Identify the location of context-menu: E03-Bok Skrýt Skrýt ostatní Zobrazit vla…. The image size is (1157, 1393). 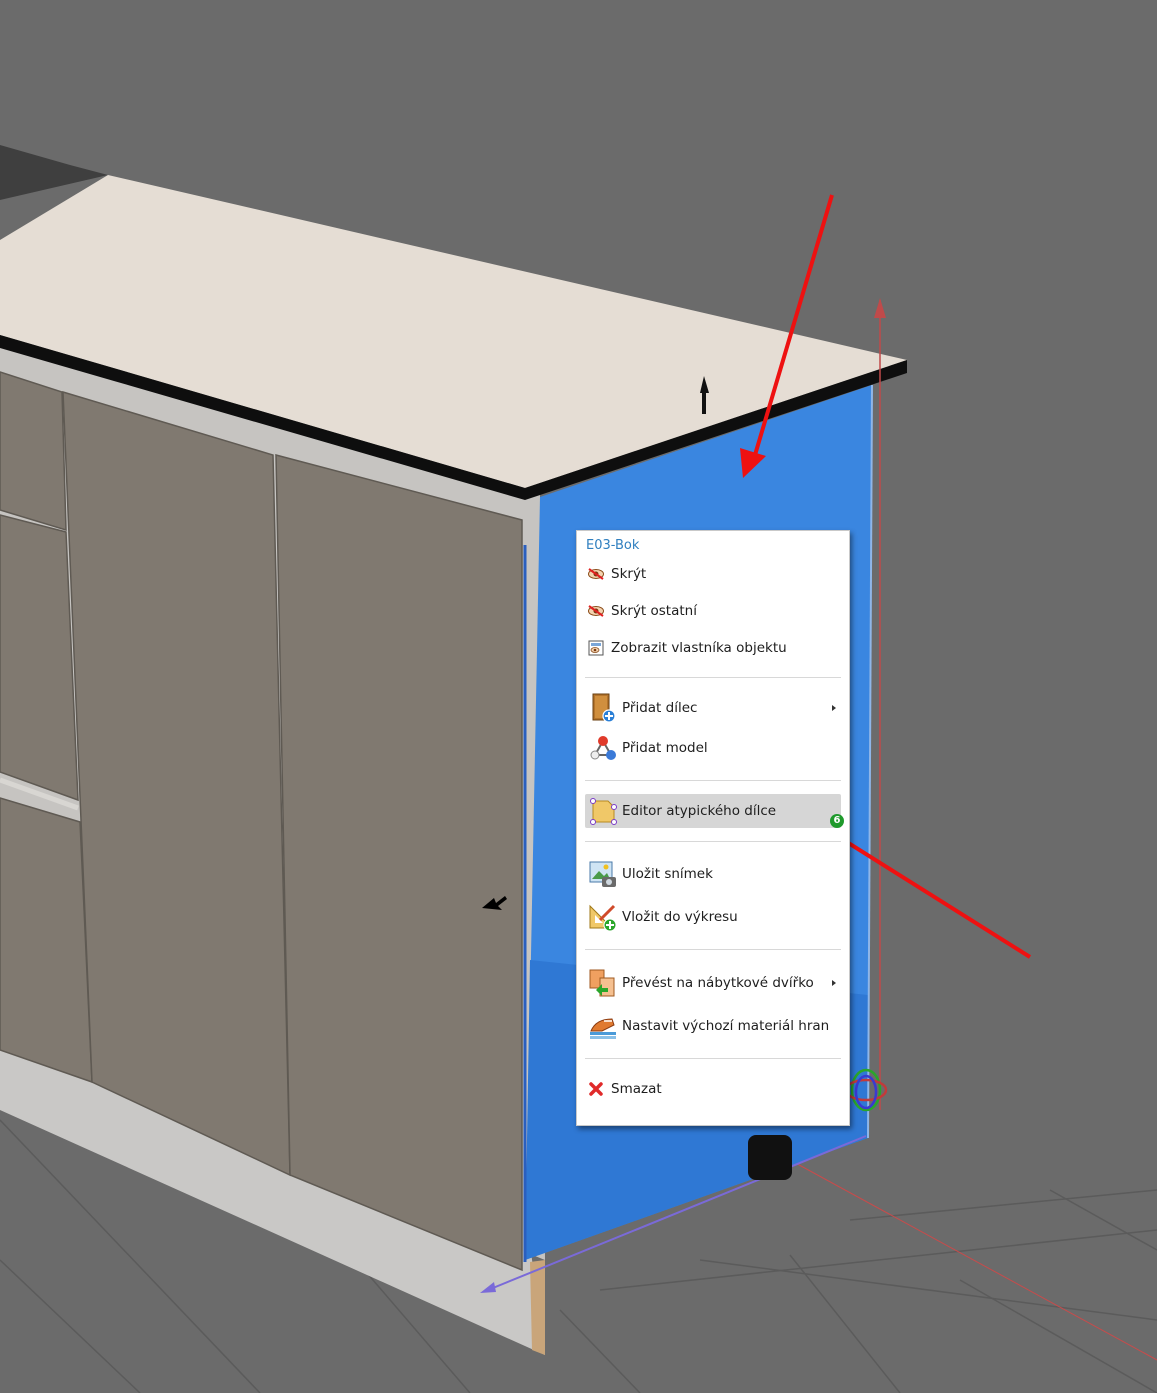
(713, 828).